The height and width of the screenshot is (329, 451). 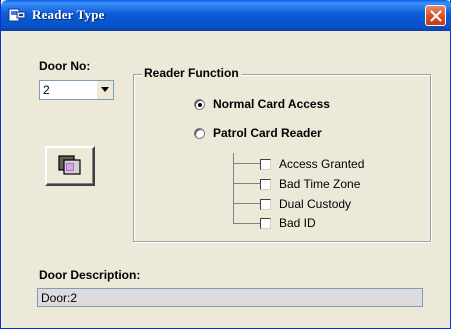 I want to click on normal-card-access-label: Normal Card Access, so click(x=271, y=104).